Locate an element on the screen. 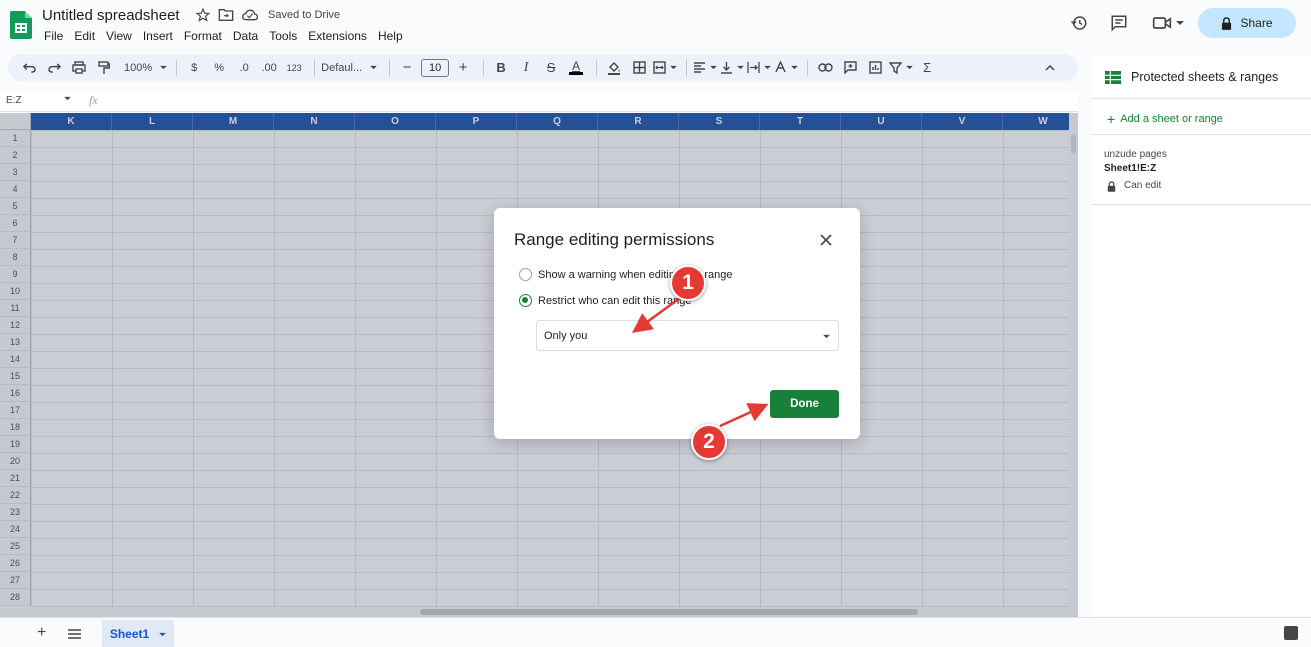 The height and width of the screenshot is (647, 1311). menu-extensions: Extensions is located at coordinates (337, 36).